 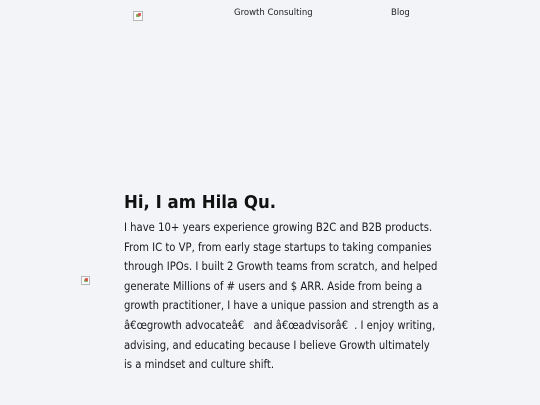 What do you see at coordinates (85, 280) in the screenshot?
I see `profile-broken-image-icon` at bounding box center [85, 280].